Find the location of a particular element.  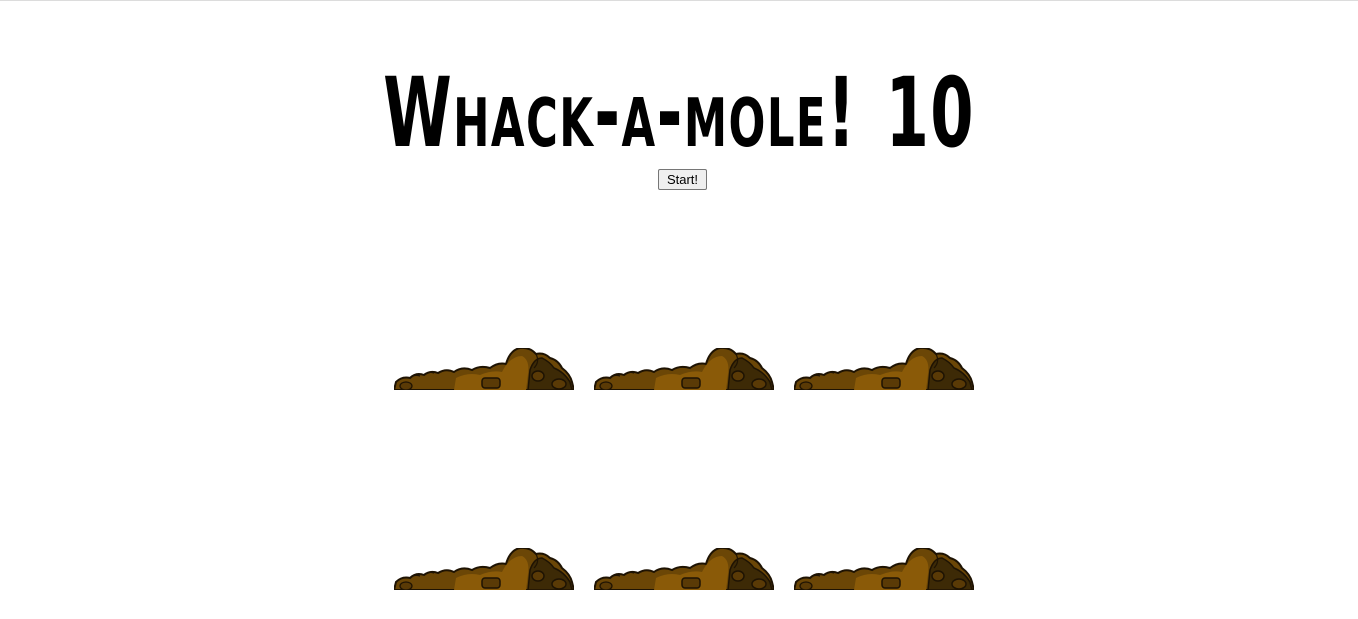

top-divider is located at coordinates (679, 0).